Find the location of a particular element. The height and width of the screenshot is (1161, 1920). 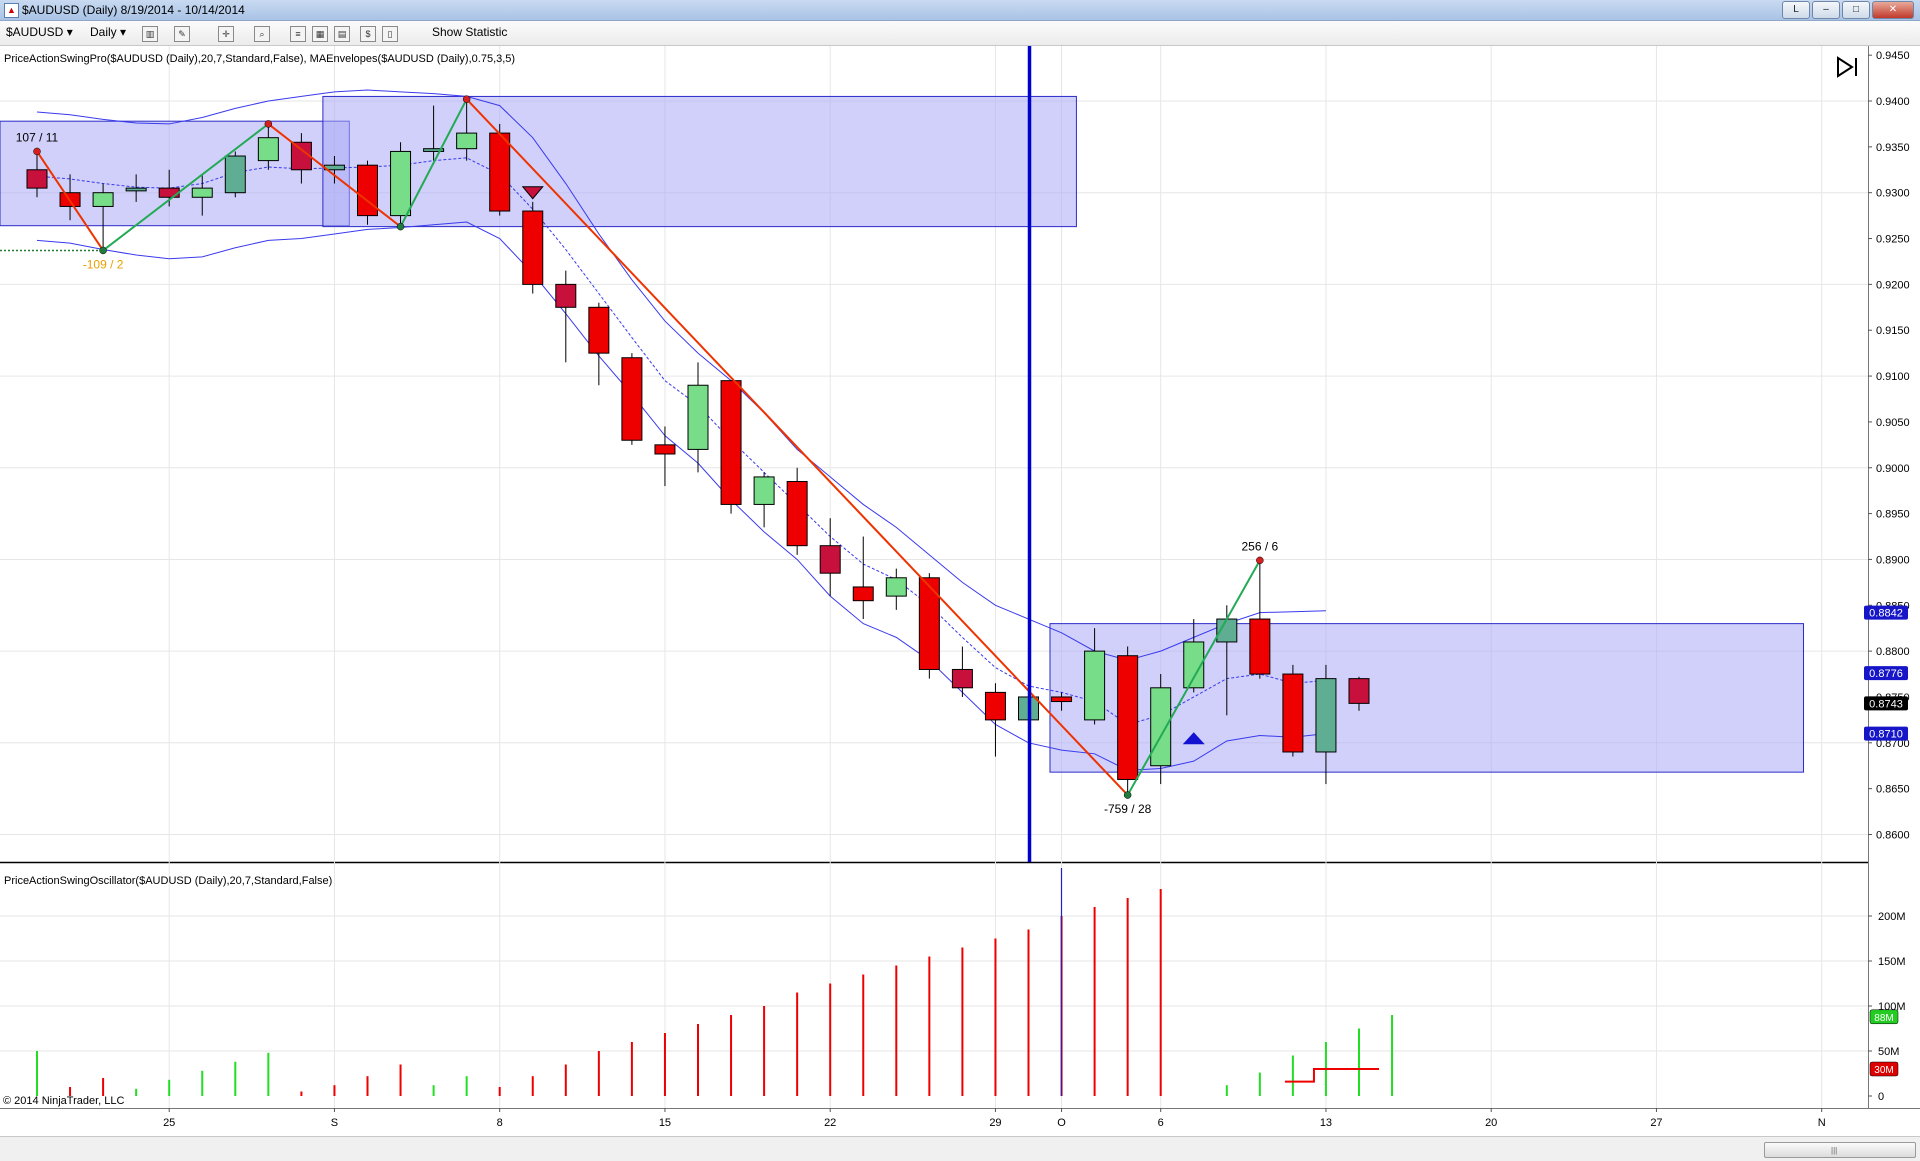

instrument-selector: $AUDUSD ▾ is located at coordinates (39, 32).